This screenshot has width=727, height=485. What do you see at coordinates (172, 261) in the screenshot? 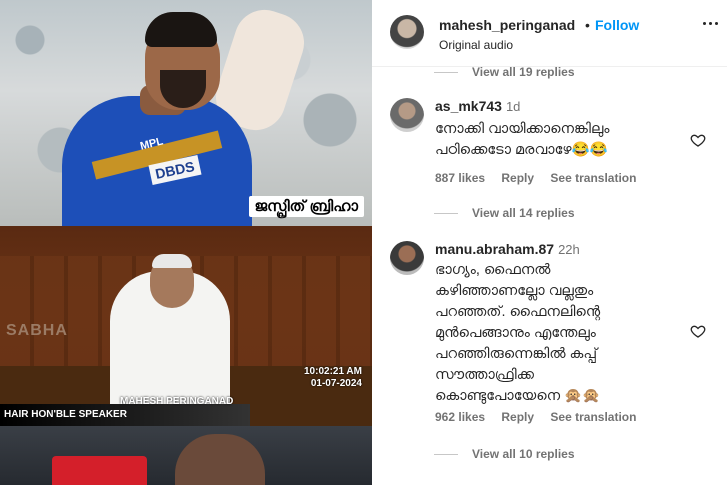
I see `speaker-hair` at bounding box center [172, 261].